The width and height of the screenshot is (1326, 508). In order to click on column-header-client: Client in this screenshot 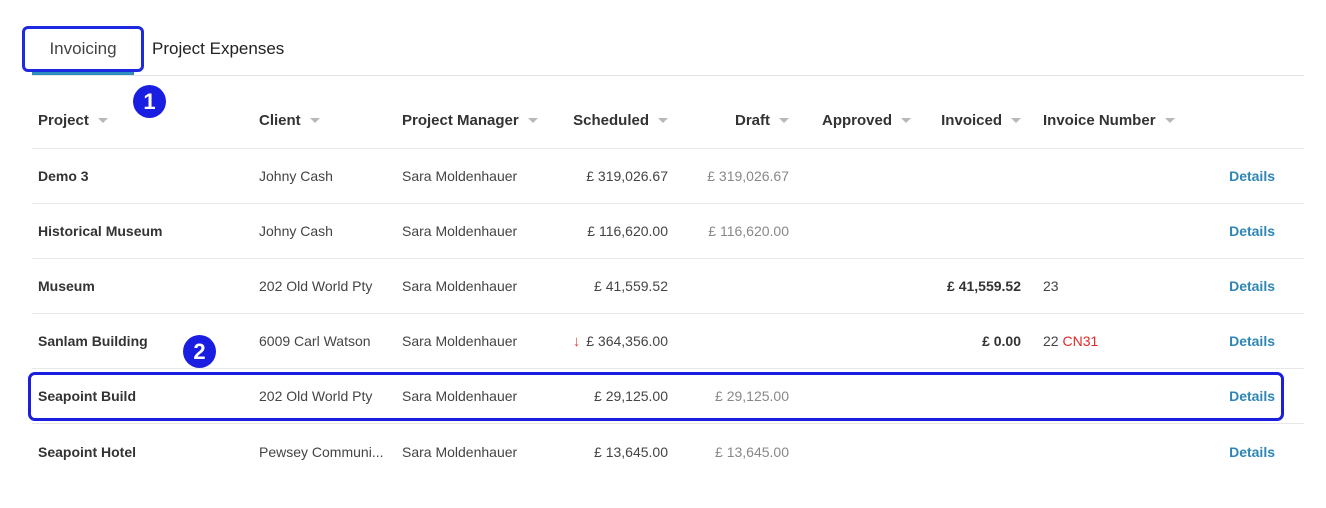, I will do `click(324, 120)`.